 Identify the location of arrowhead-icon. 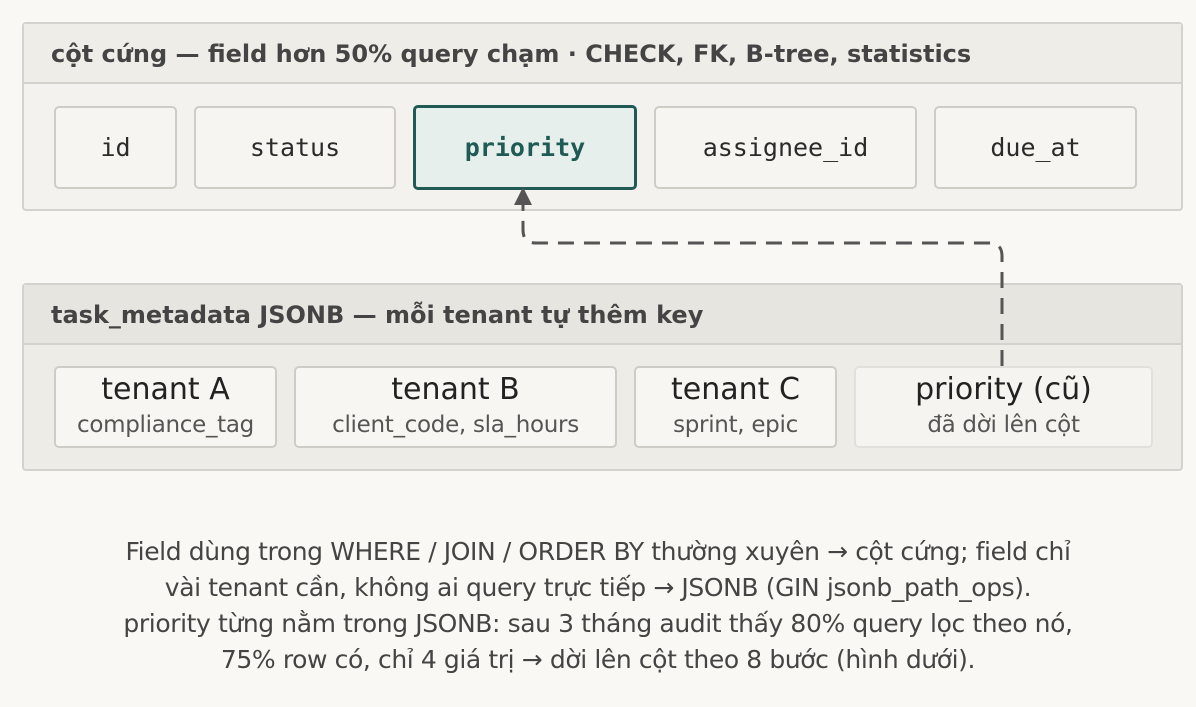
(523, 196).